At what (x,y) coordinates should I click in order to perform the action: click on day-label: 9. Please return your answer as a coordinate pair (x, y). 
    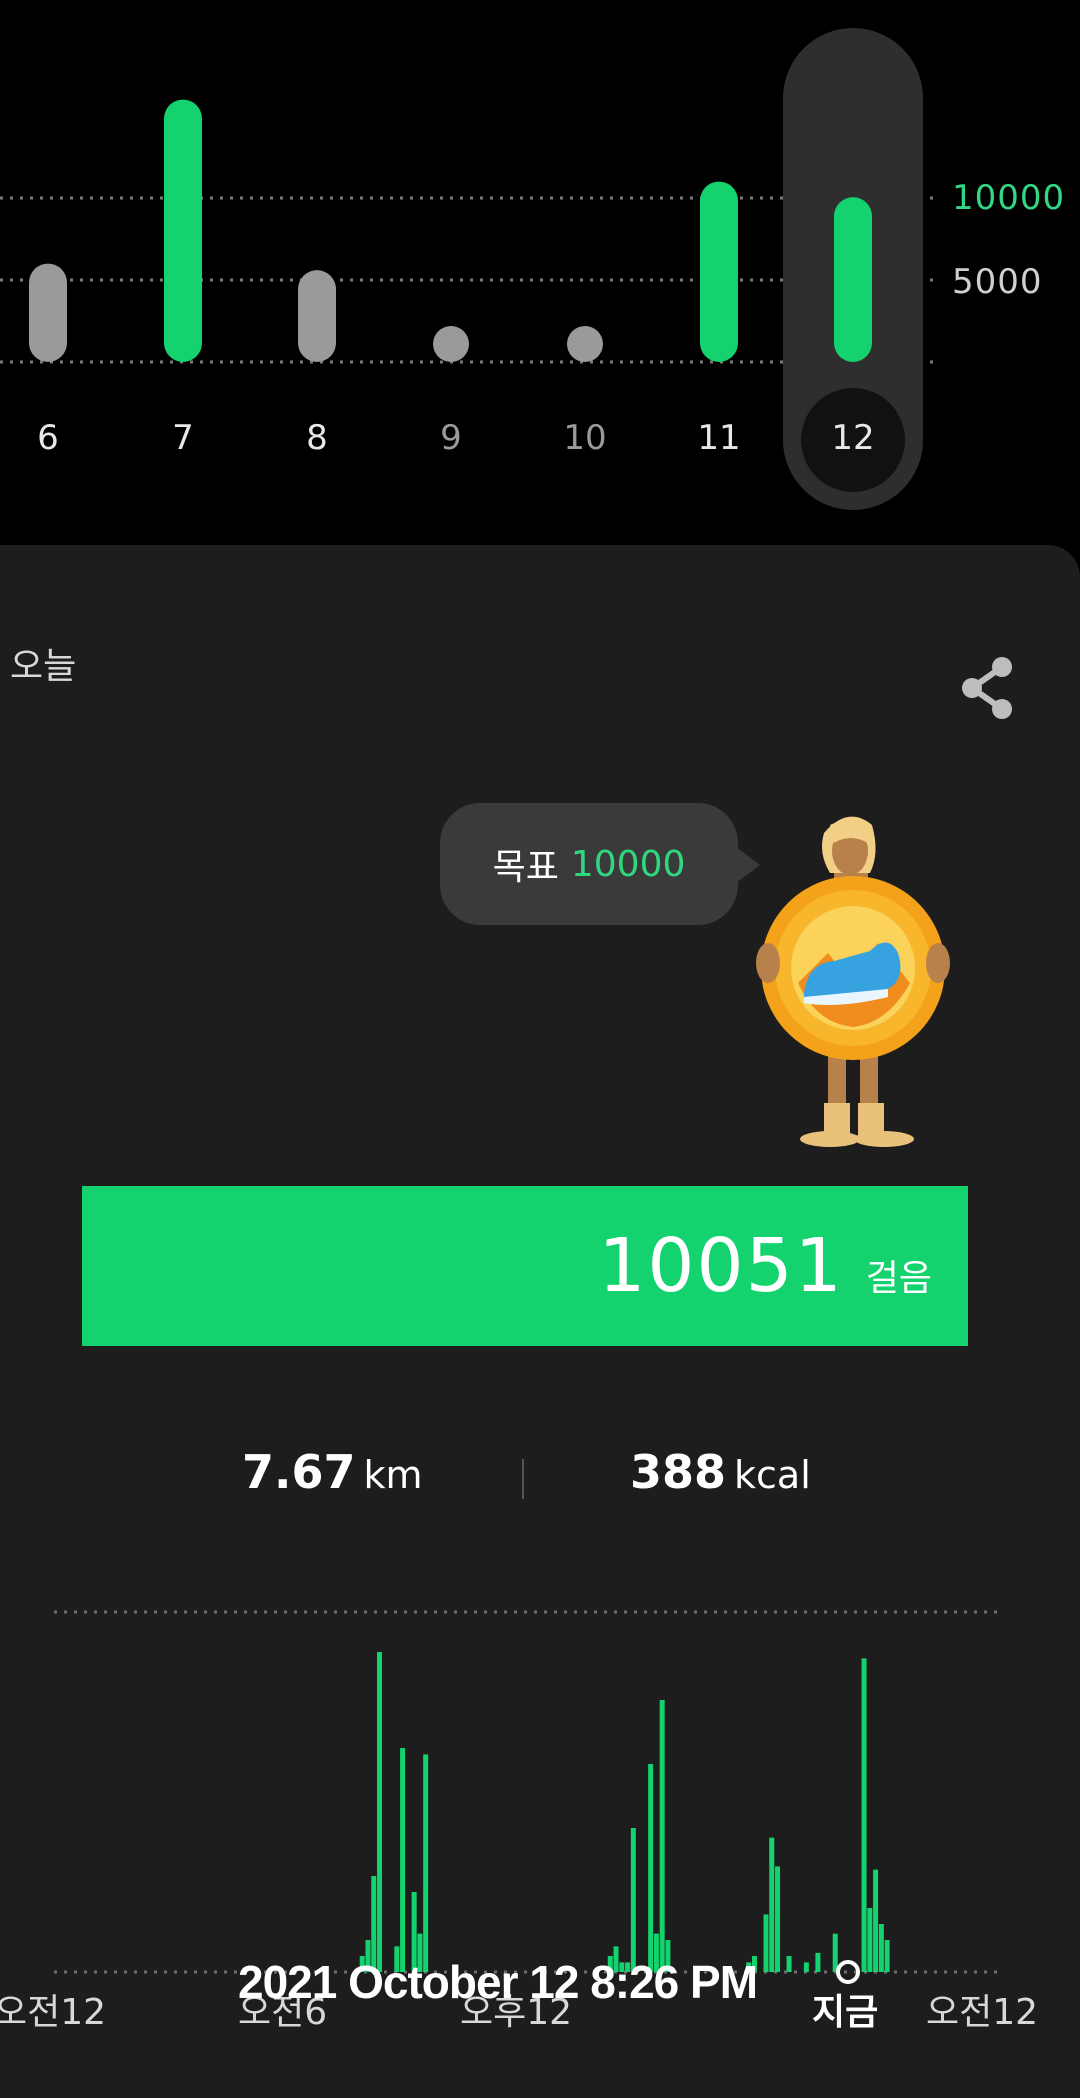
    Looking at the image, I should click on (451, 438).